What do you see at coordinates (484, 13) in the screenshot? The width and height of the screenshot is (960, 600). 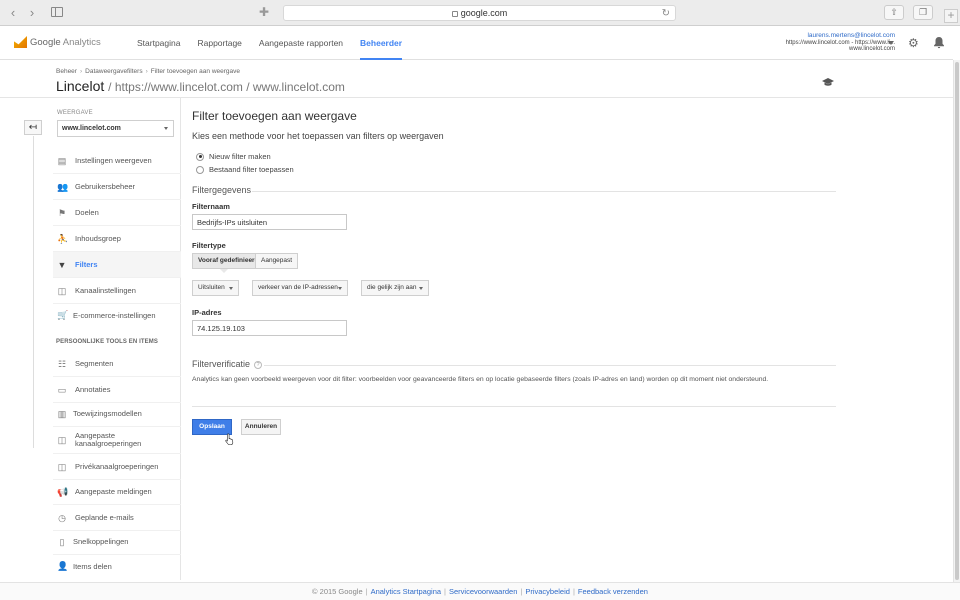 I see `address-text: google.com` at bounding box center [484, 13].